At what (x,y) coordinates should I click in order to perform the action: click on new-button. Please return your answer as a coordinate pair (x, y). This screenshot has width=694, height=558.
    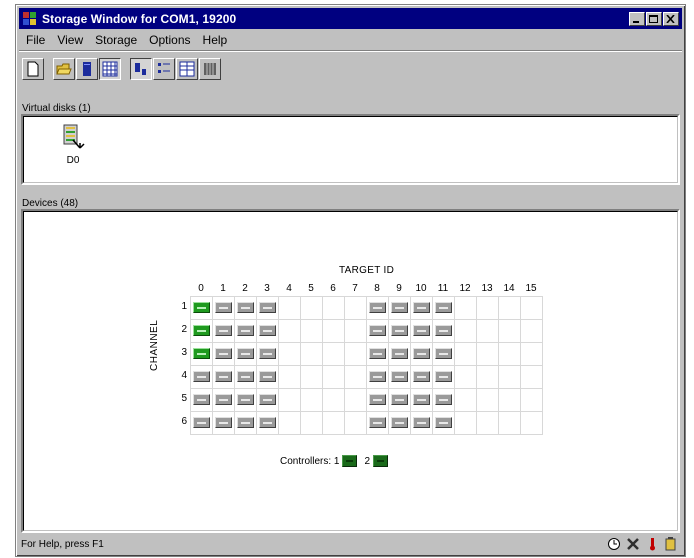
    Looking at the image, I should click on (33, 69).